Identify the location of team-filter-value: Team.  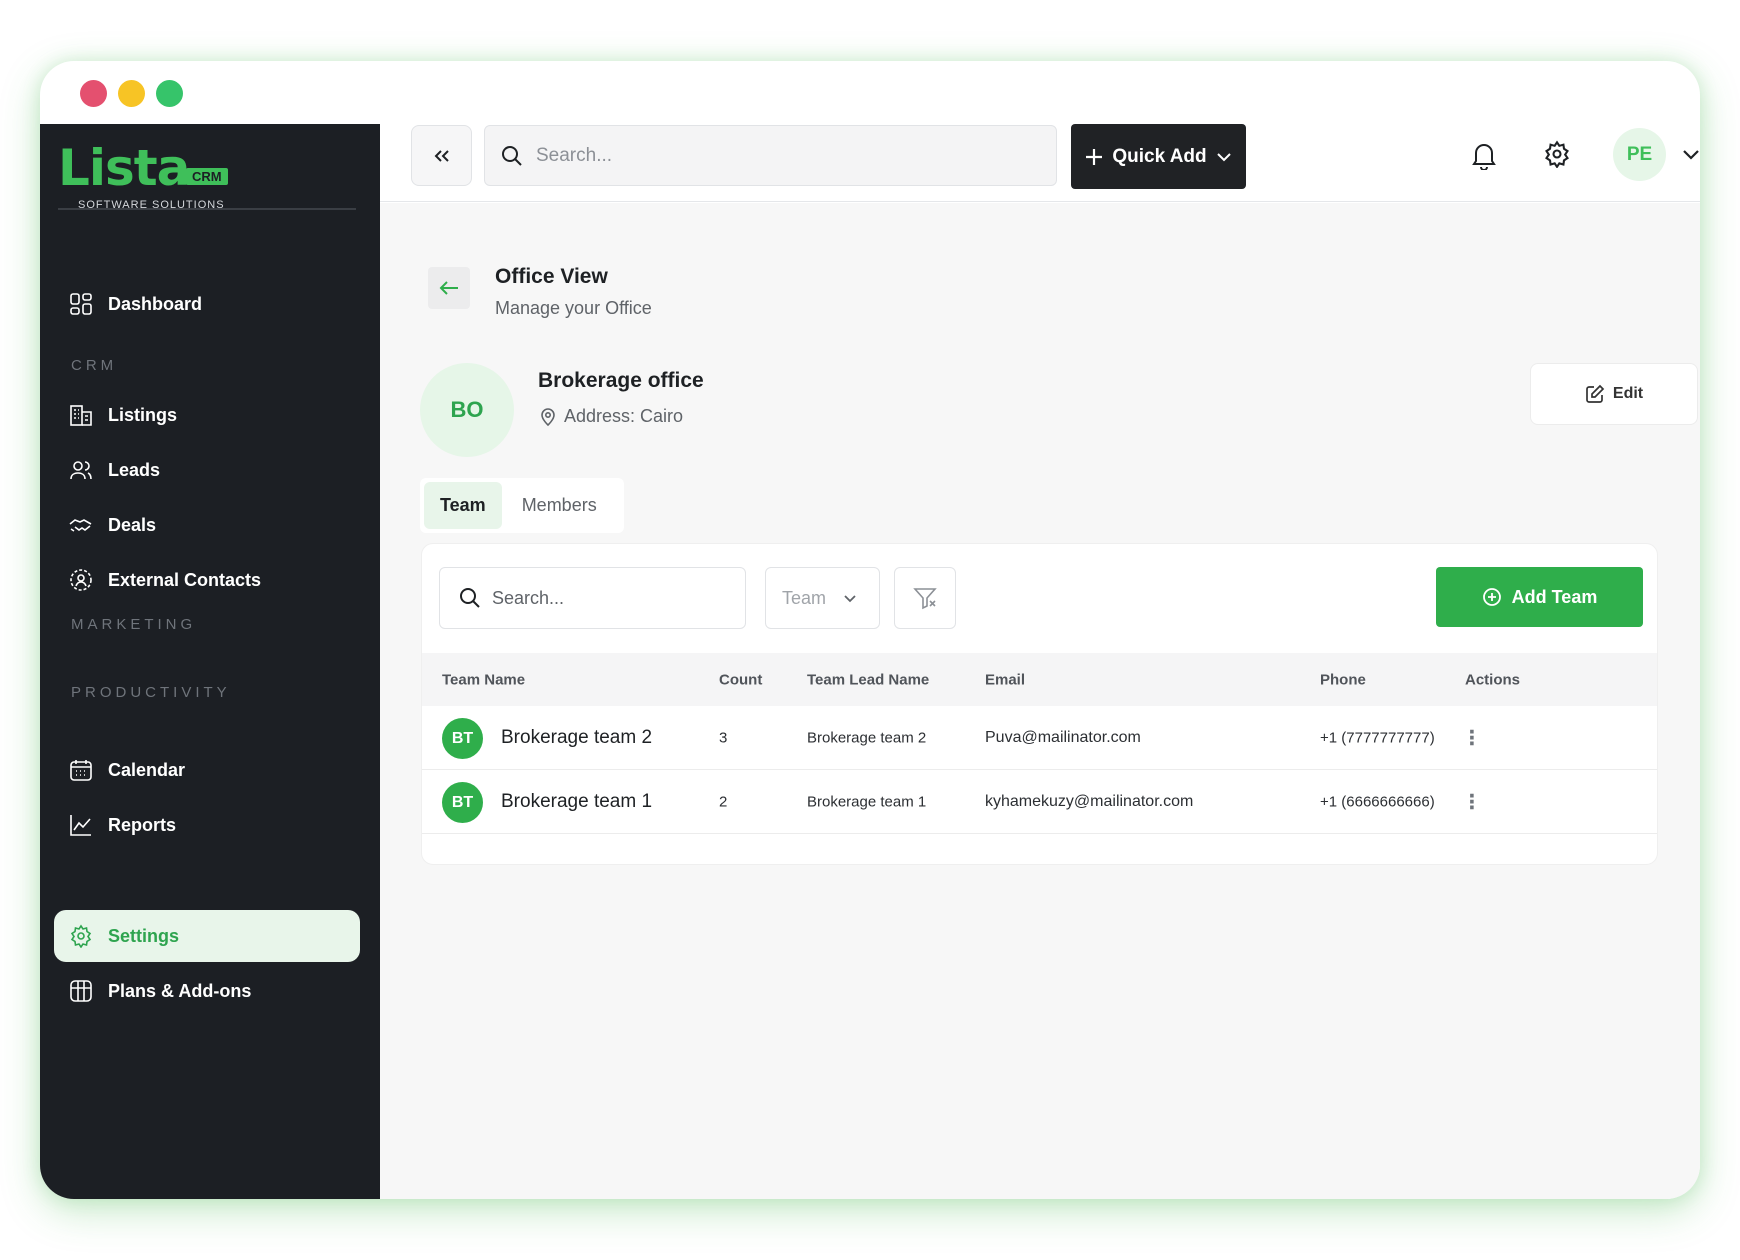
(804, 597).